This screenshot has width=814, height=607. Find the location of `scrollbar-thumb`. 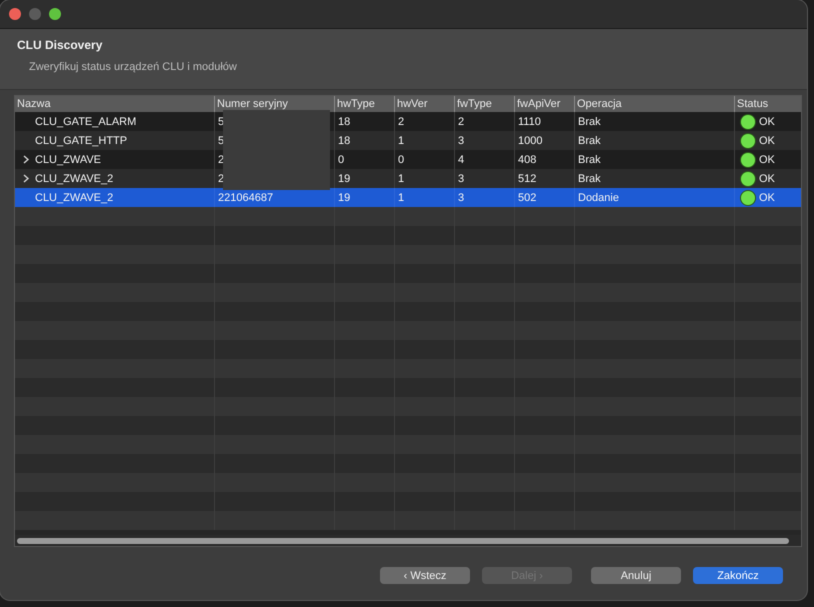

scrollbar-thumb is located at coordinates (403, 541).